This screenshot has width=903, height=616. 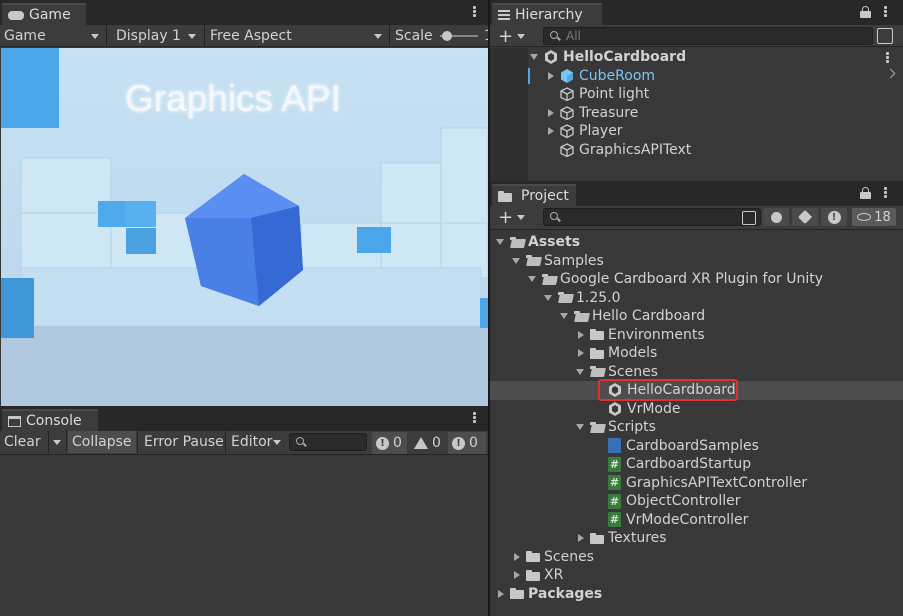 I want to click on tree-item-version: 1.25.0, so click(x=696, y=298).